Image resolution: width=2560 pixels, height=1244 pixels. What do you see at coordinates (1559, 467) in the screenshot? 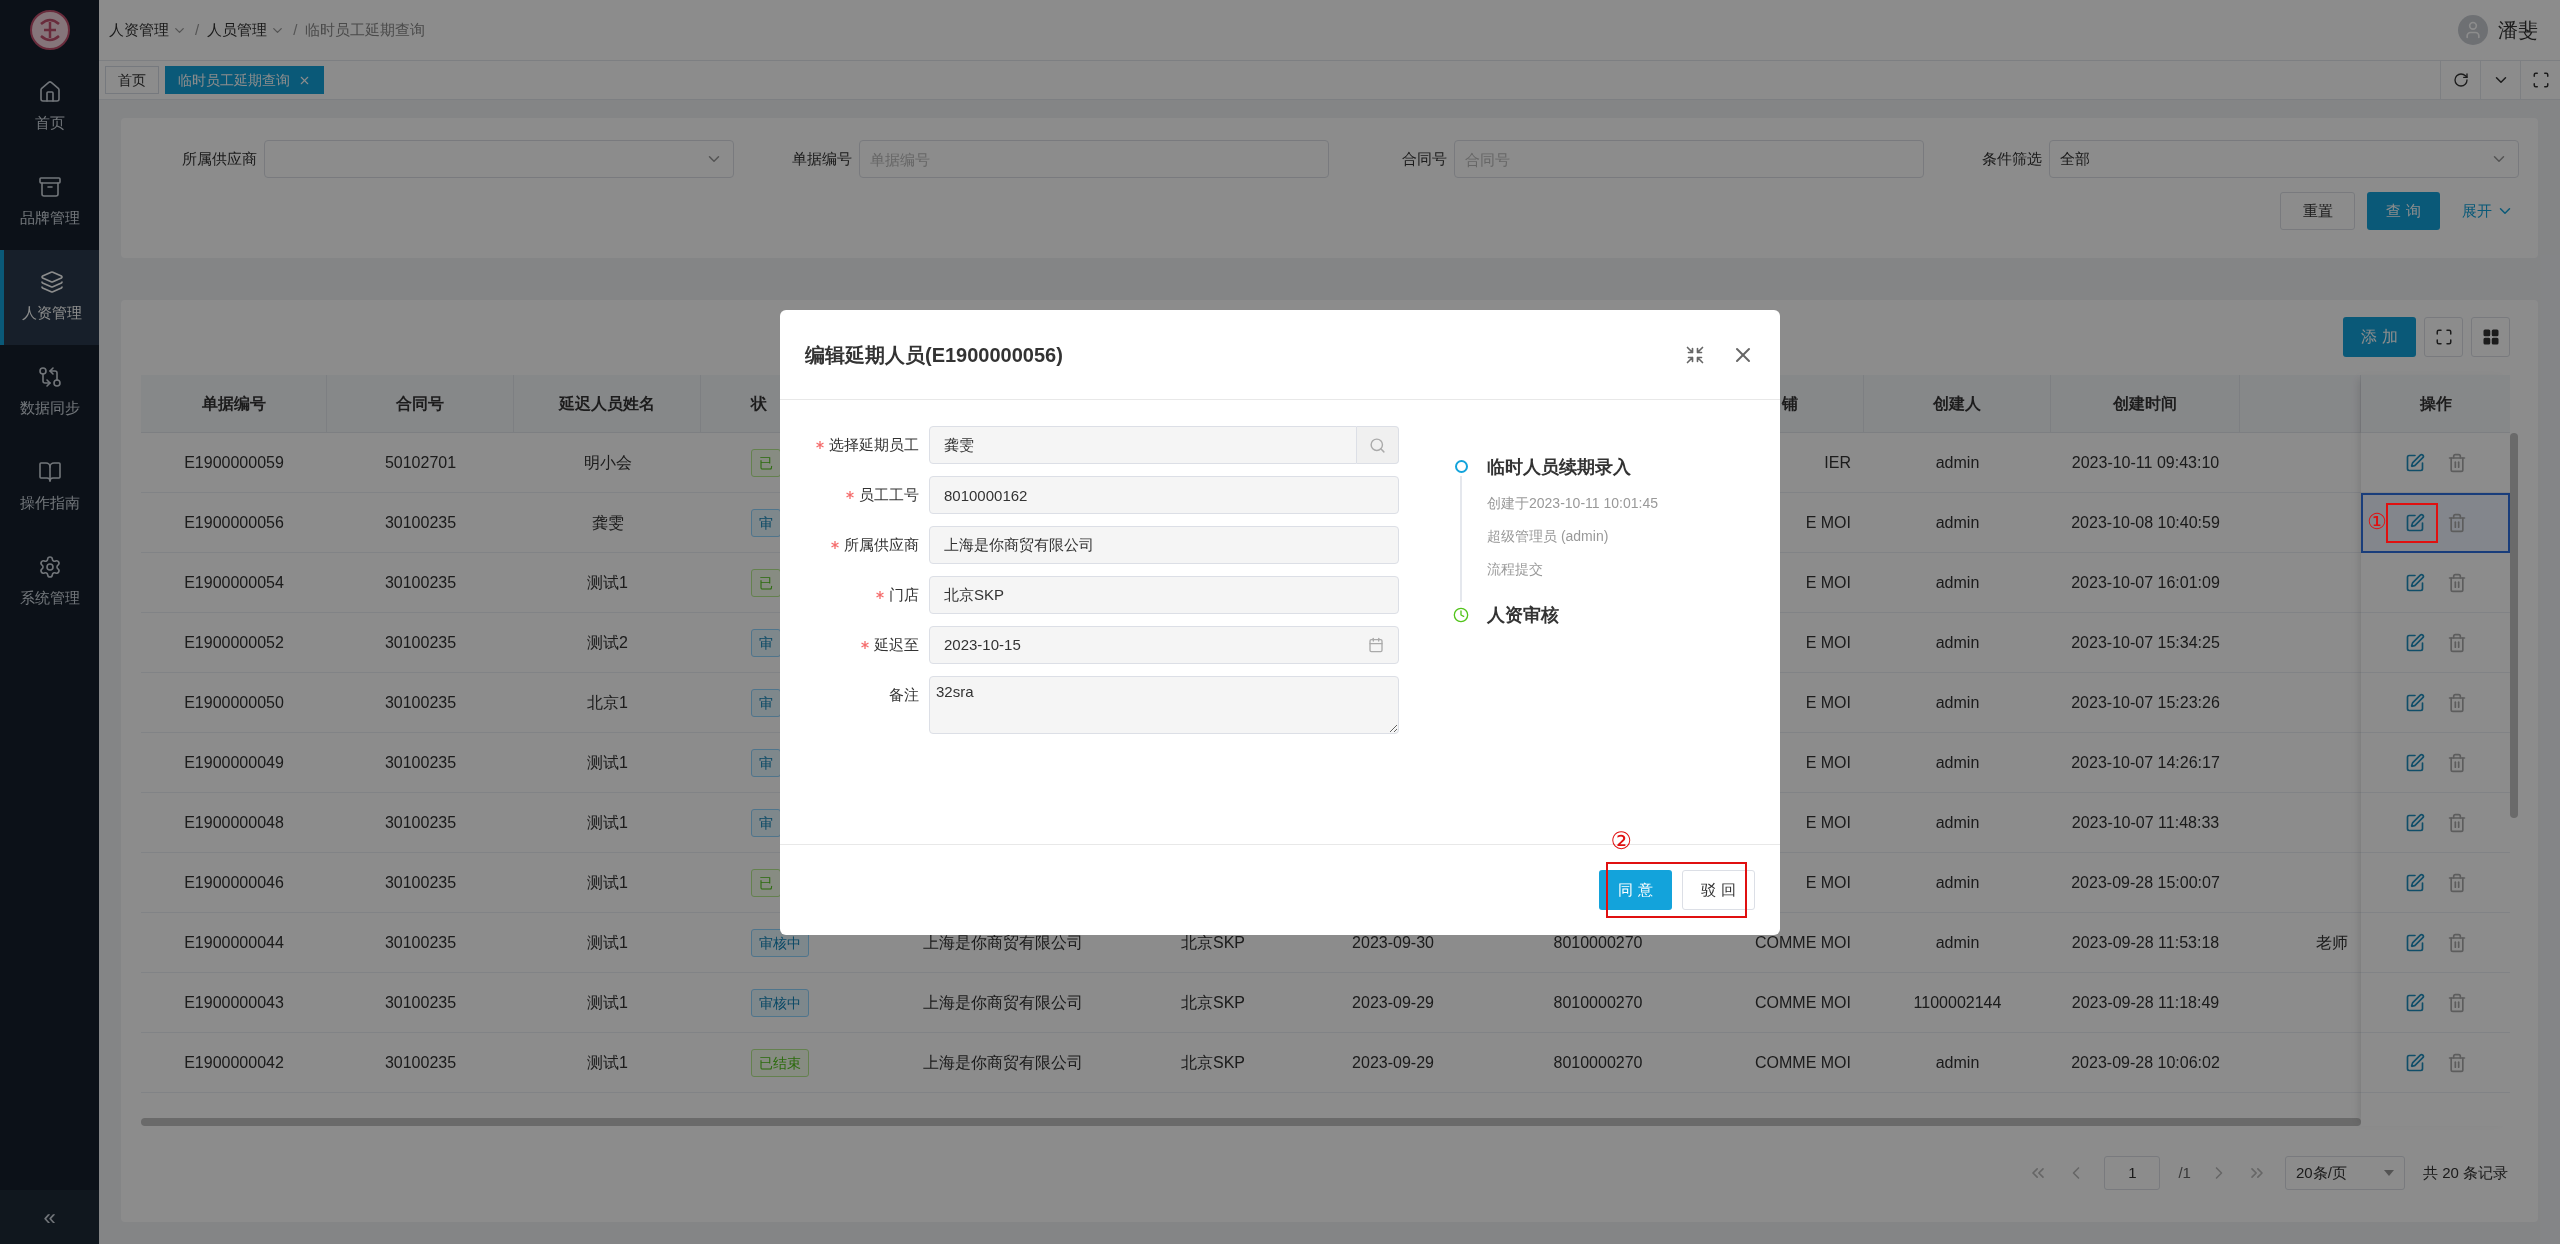
I see `timeline-title: 临时人员续期录入` at bounding box center [1559, 467].